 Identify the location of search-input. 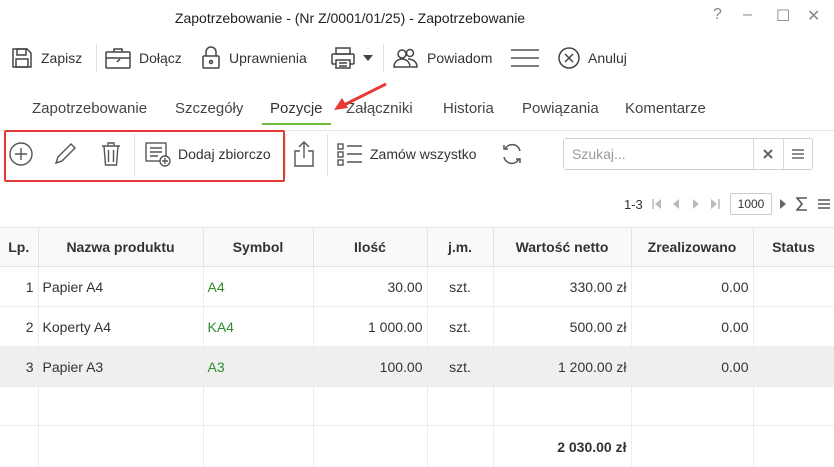
(658, 154).